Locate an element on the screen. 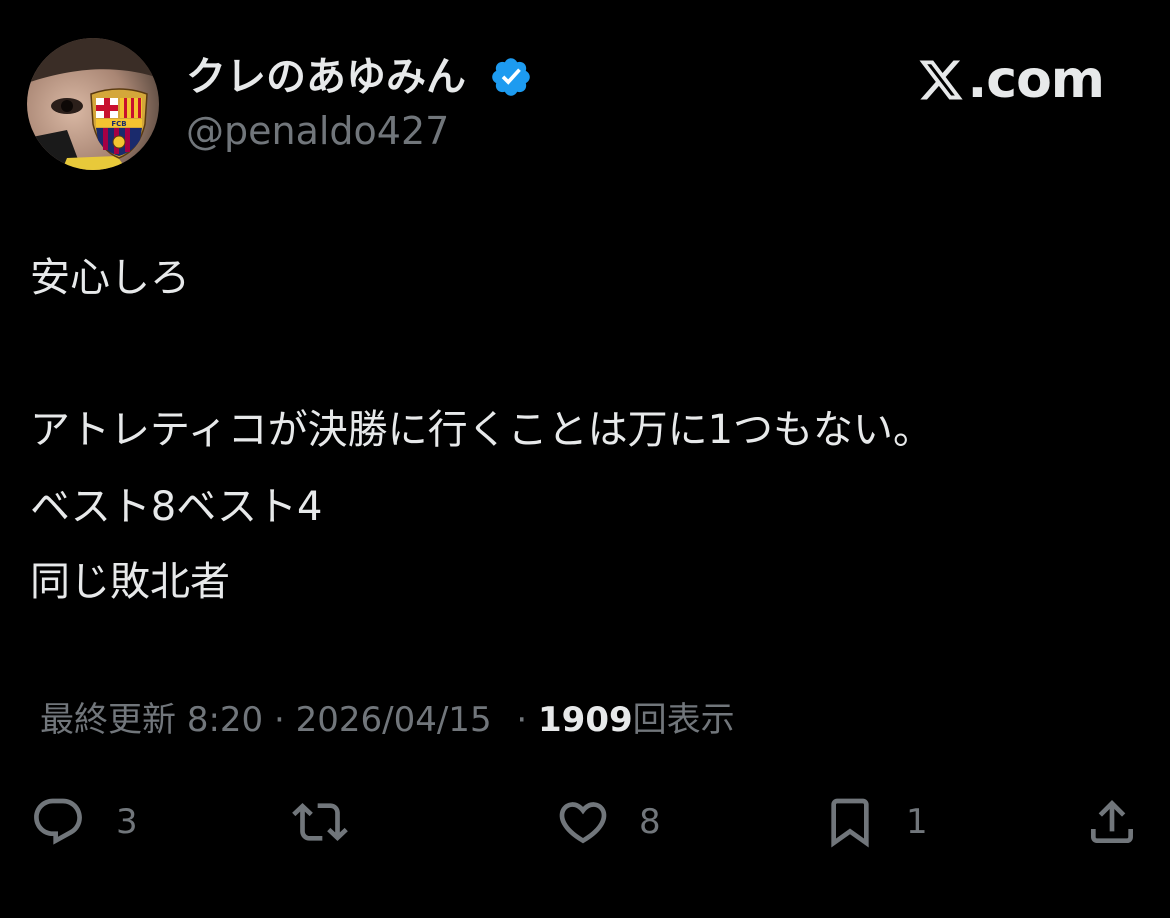 The height and width of the screenshot is (918, 1170). like-button: 8 is located at coordinates (608, 822).